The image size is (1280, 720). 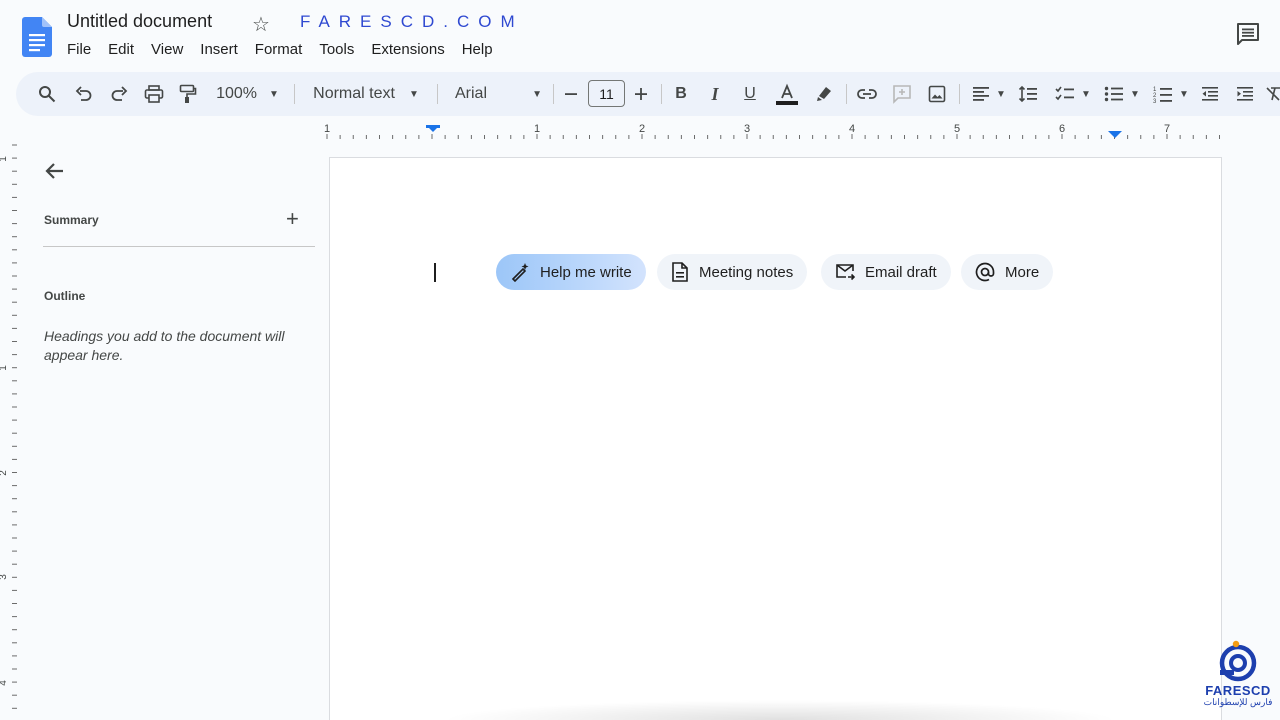 I want to click on document-title: Untitled document, so click(x=139, y=21).